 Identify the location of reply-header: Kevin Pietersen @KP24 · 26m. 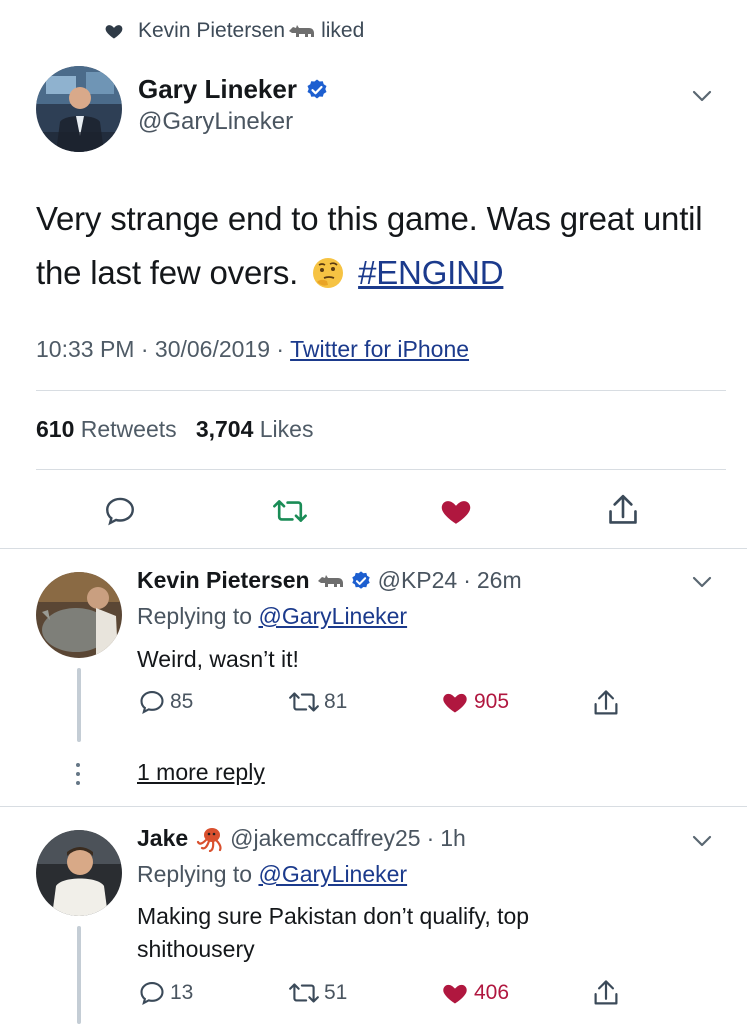
(329, 580).